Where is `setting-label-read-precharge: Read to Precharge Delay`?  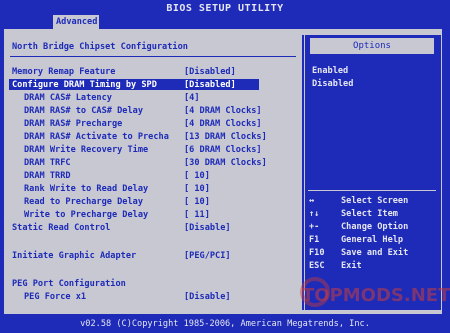 setting-label-read-precharge: Read to Precharge Delay is located at coordinates (83, 202).